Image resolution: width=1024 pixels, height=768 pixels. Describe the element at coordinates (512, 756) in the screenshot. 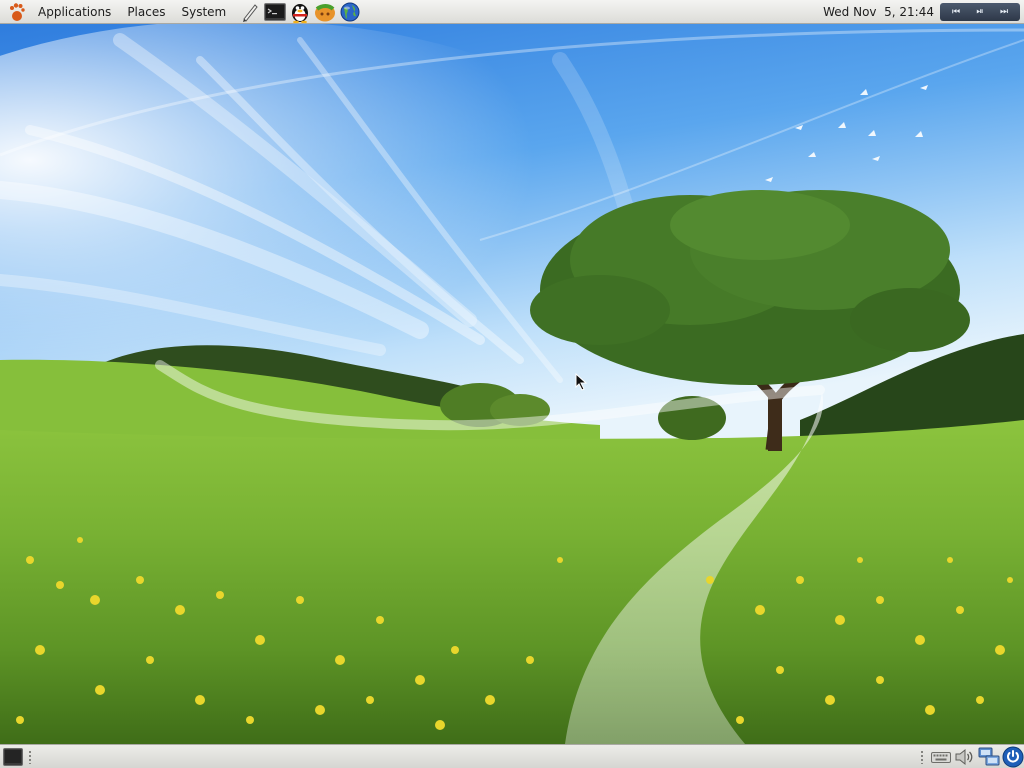

I see `bottom-panel` at that location.